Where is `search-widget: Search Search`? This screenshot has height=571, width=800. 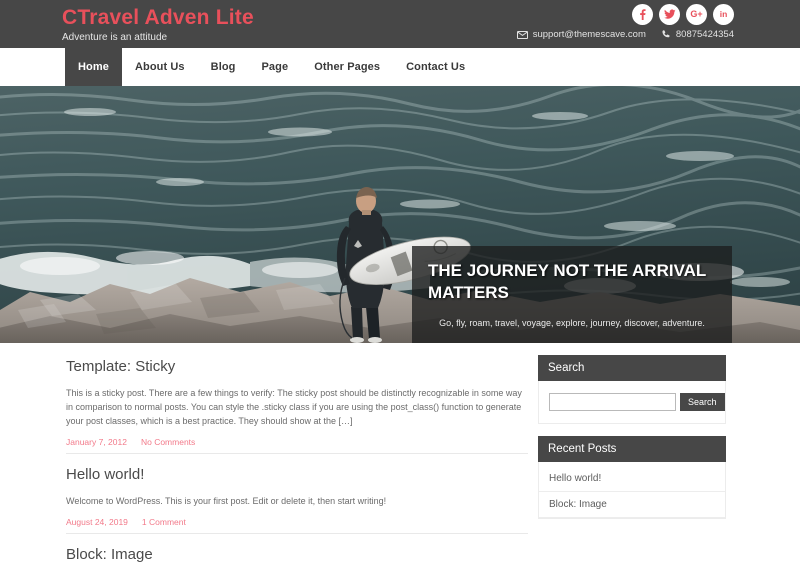
search-widget: Search Search is located at coordinates (632, 389).